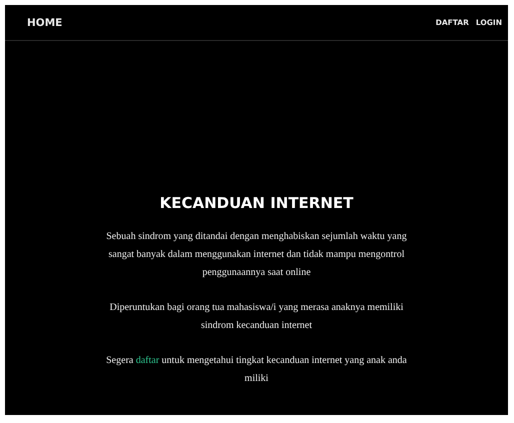  What do you see at coordinates (44, 22) in the screenshot?
I see `home-link: HOME` at bounding box center [44, 22].